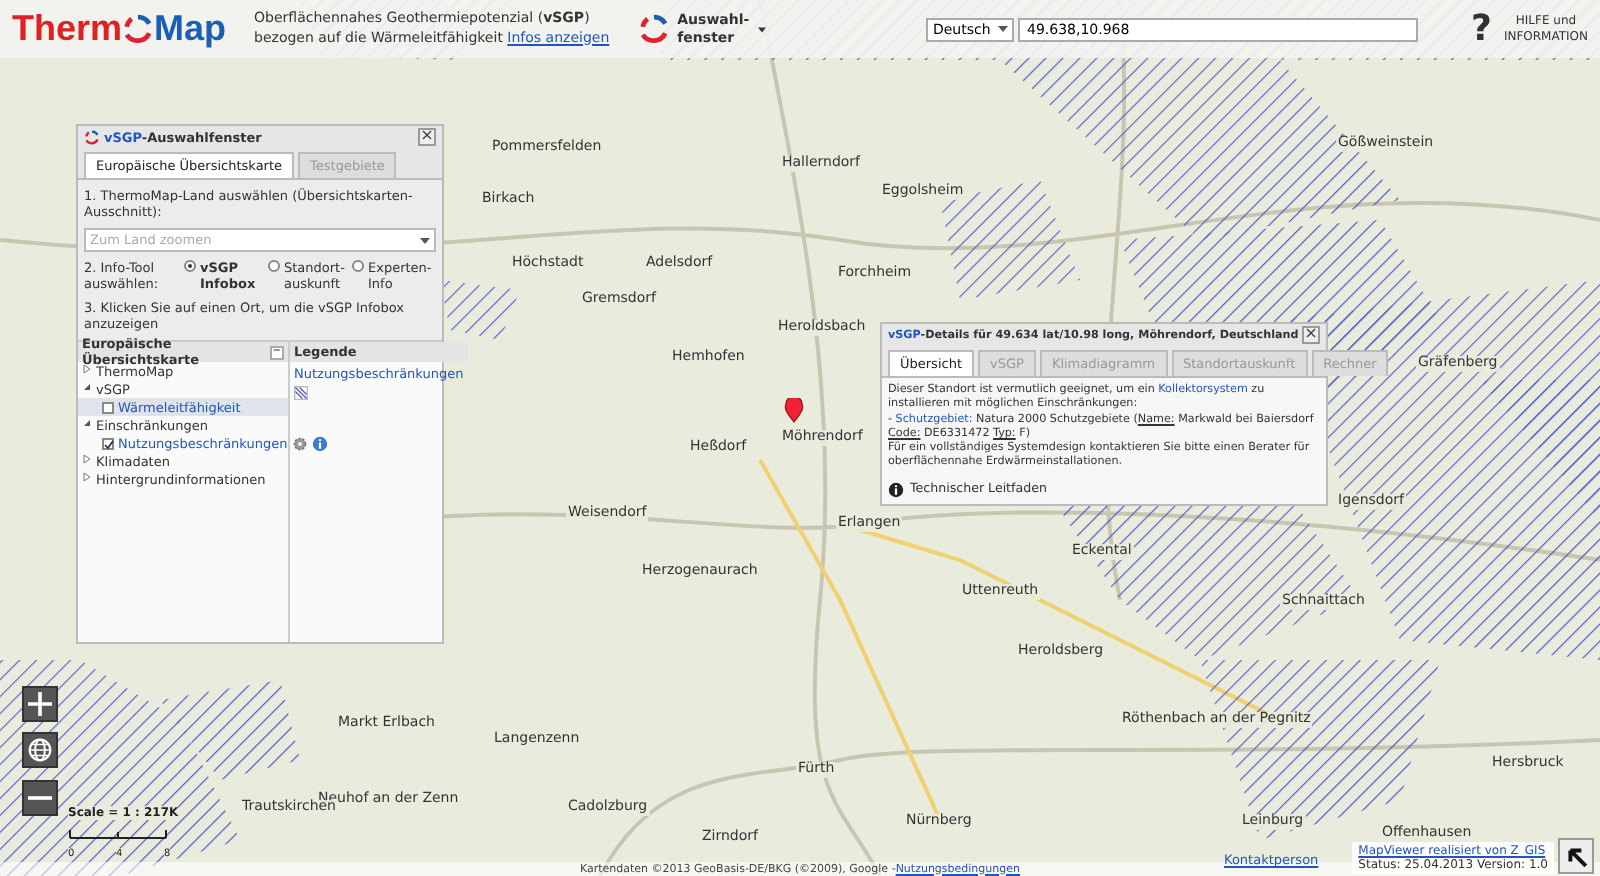 The image size is (1600, 876). I want to click on globe-button, so click(40, 750).